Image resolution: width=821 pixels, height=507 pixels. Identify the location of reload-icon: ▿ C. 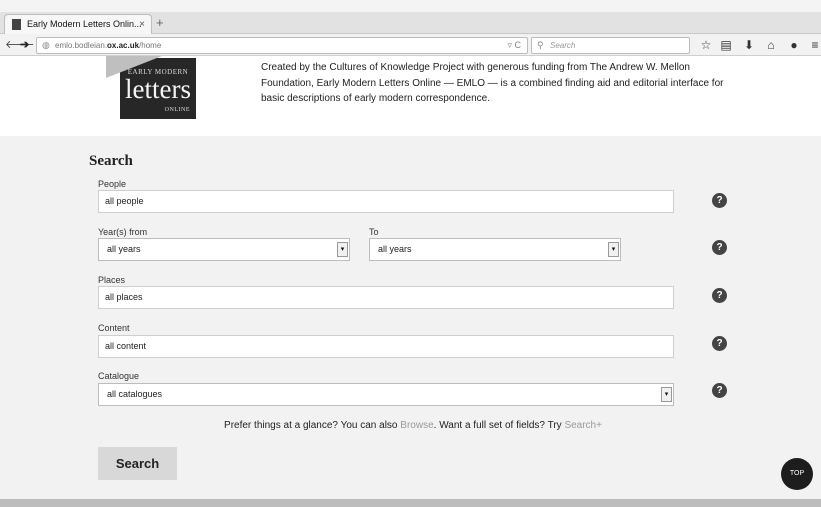
(514, 45).